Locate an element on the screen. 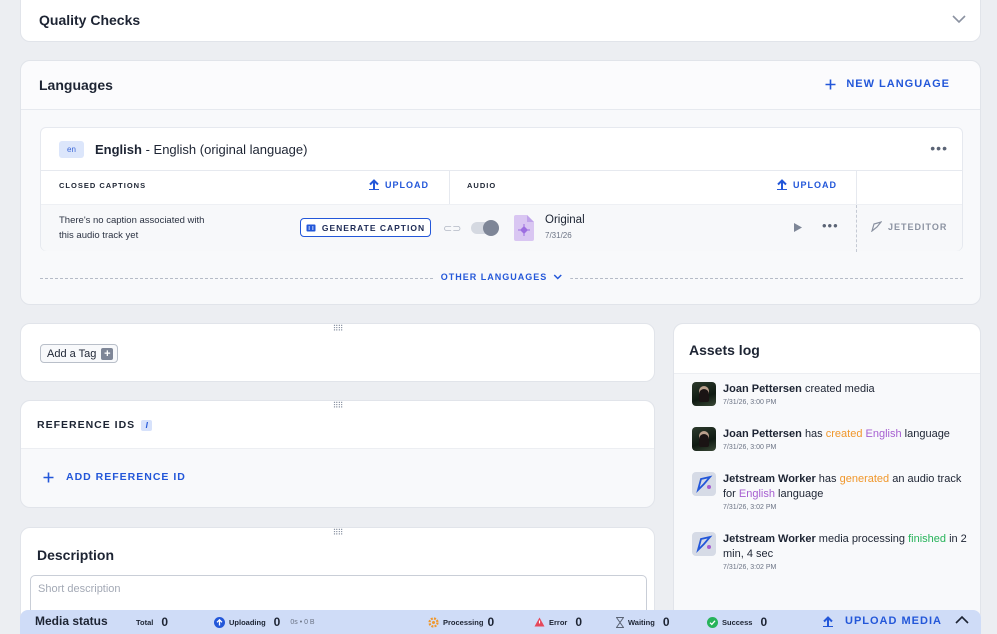  cc-upload-button: UPLOAD is located at coordinates (399, 184).